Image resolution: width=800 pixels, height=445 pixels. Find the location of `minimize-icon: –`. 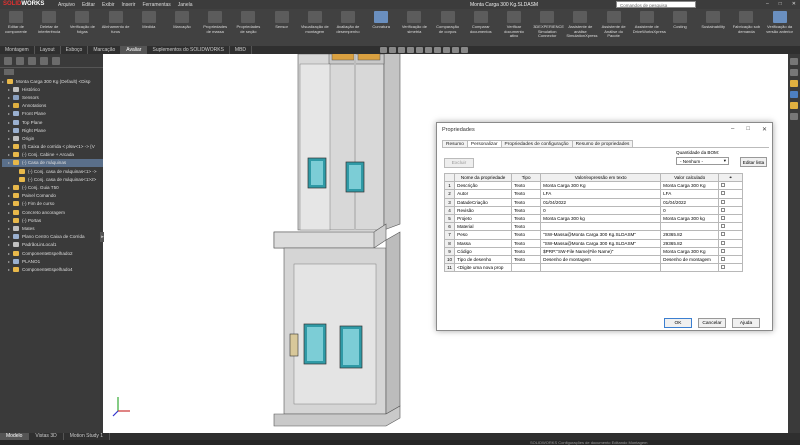

minimize-icon: – is located at coordinates (732, 129).